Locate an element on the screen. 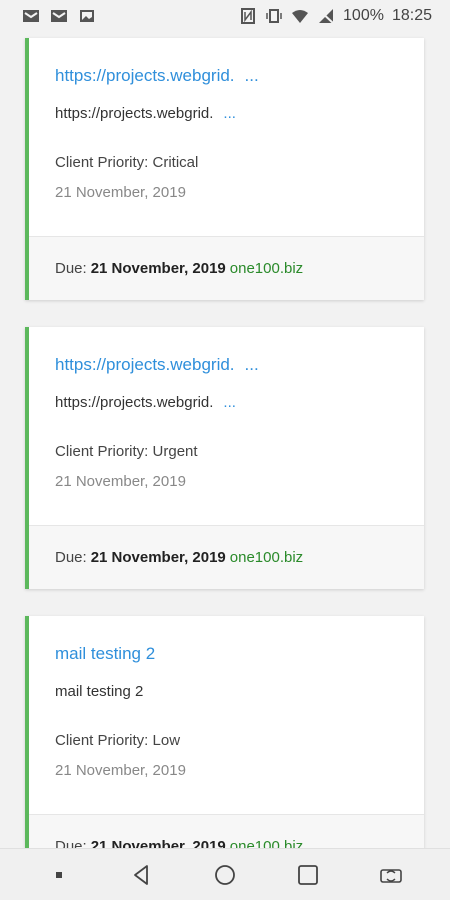 Image resolution: width=450 pixels, height=900 pixels. status-bar: 100% 18:25 is located at coordinates (225, 16).